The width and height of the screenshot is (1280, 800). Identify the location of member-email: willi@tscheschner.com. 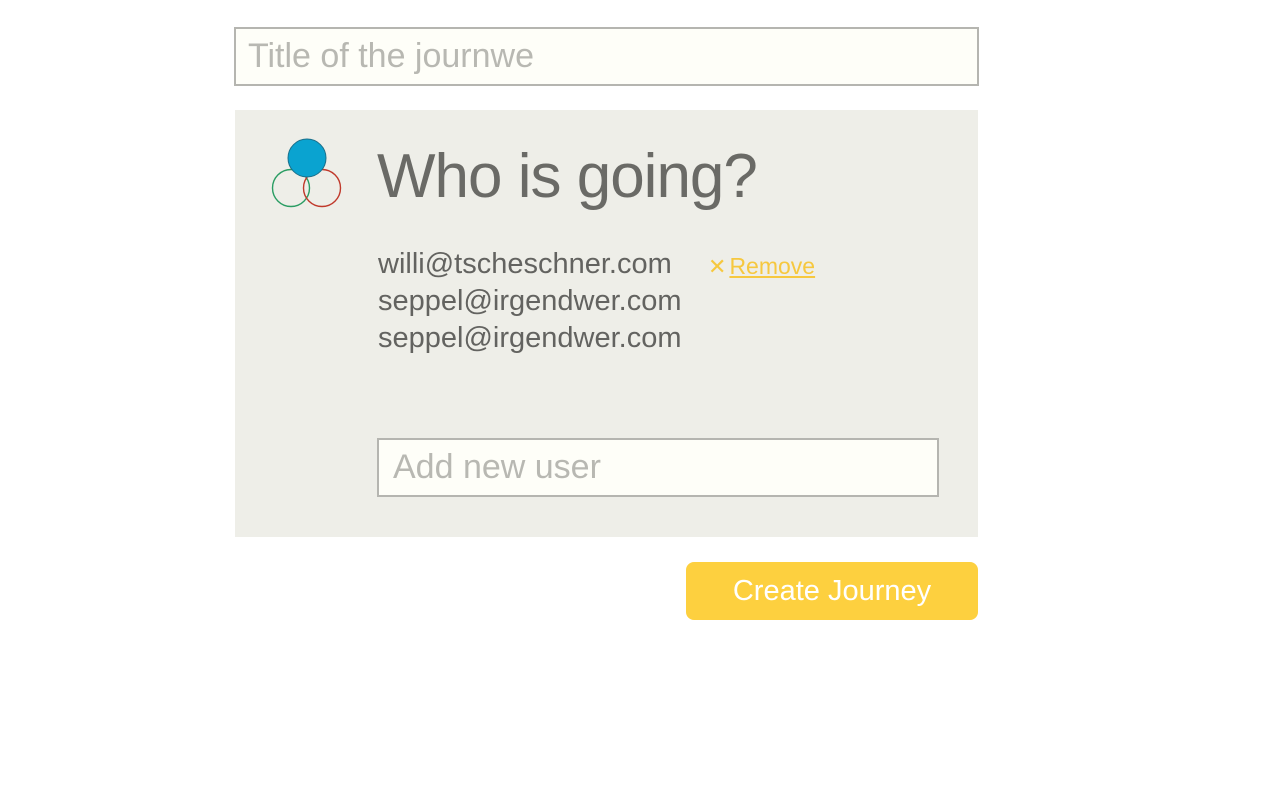
(525, 264).